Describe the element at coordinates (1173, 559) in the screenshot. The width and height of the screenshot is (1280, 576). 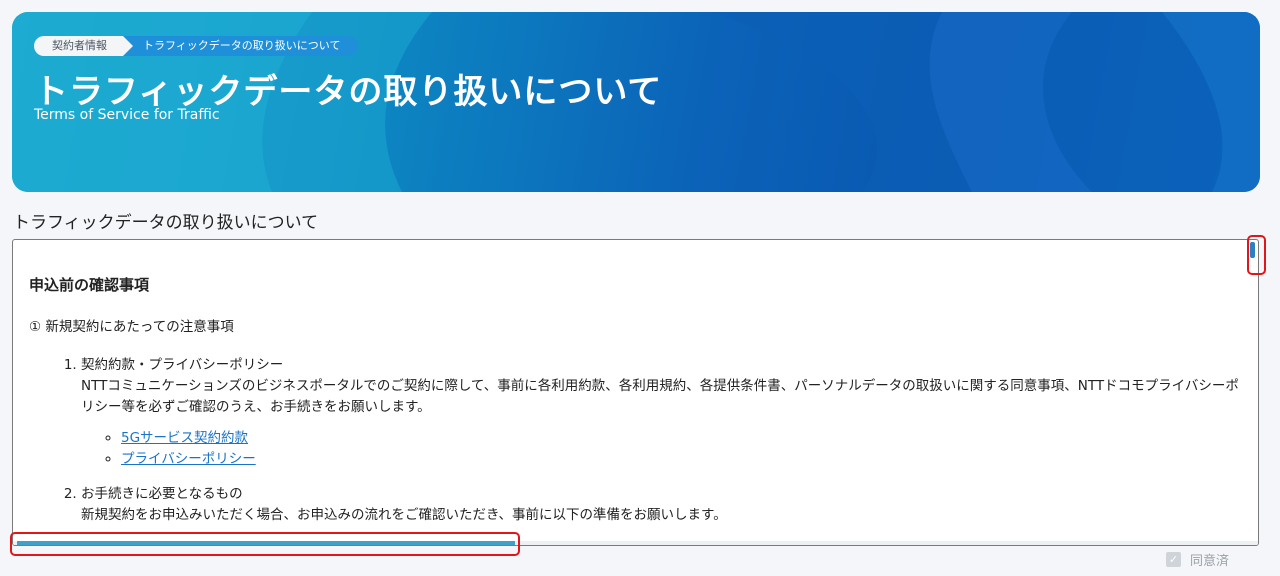
I see `agree-checkbox: ✓` at that location.